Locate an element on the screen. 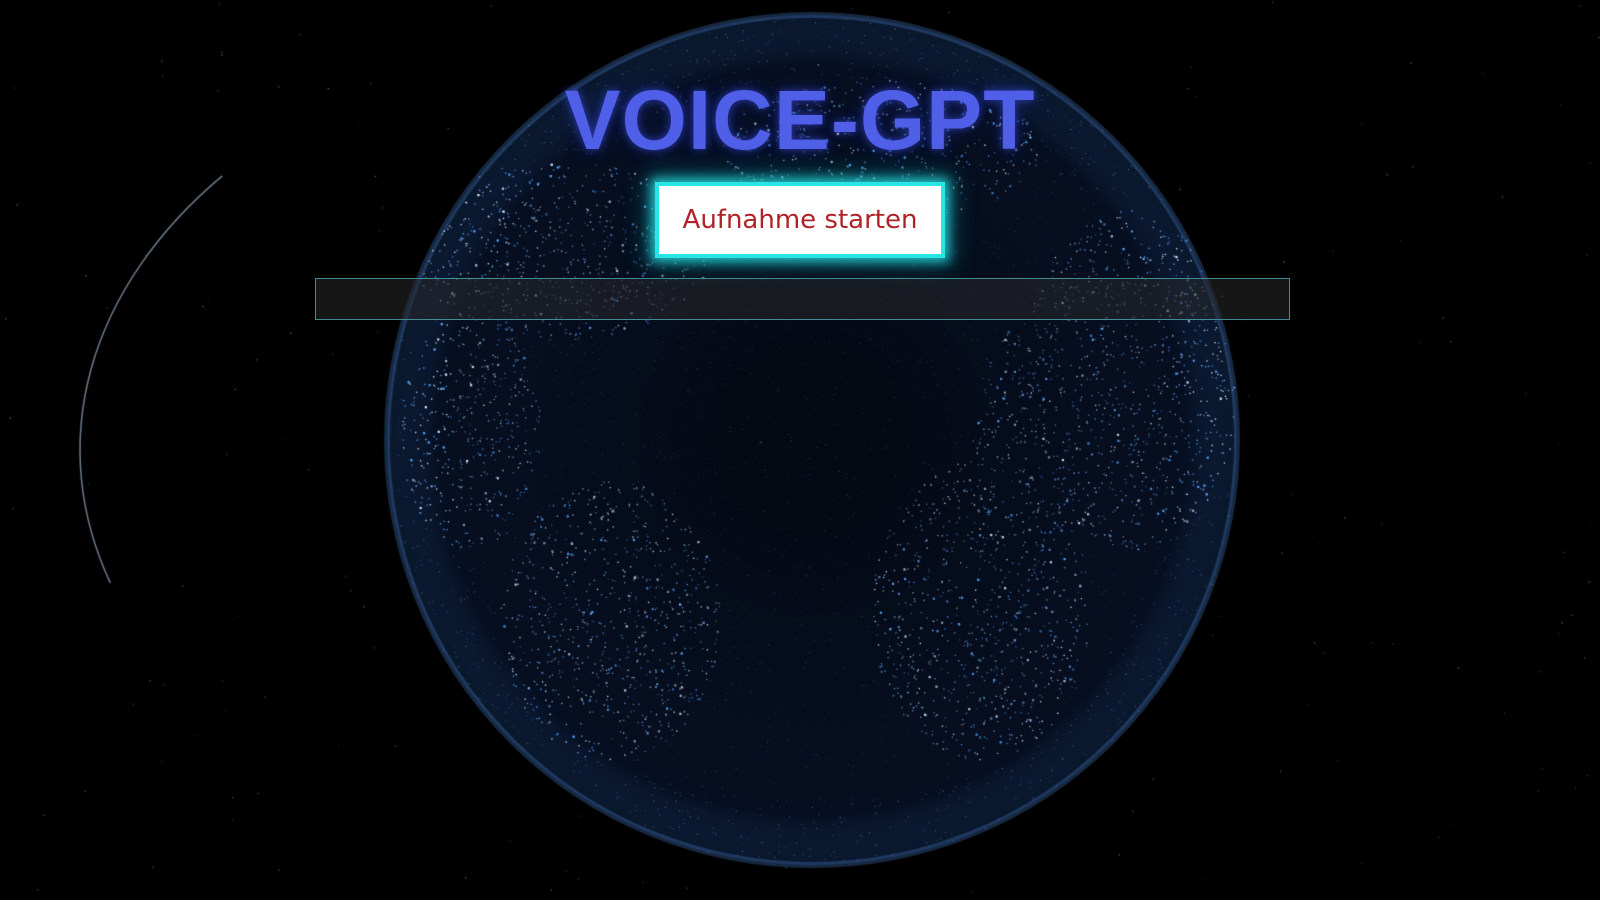  start-recording-button: Aufnahme starten is located at coordinates (800, 220).